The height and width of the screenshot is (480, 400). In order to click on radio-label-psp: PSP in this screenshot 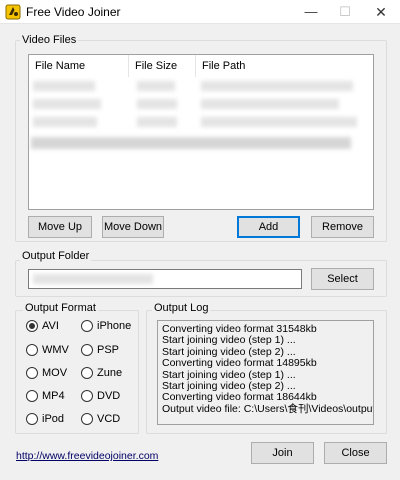, I will do `click(108, 350)`.